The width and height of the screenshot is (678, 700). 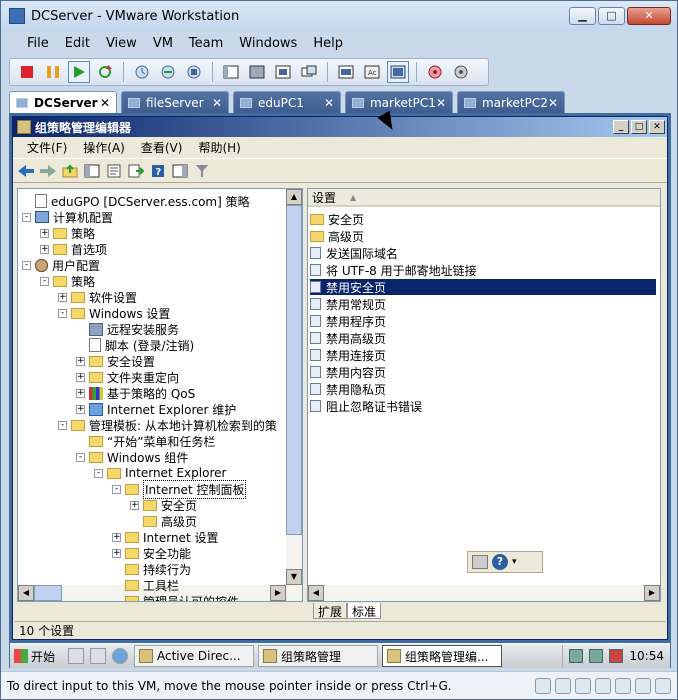 What do you see at coordinates (114, 313) in the screenshot?
I see `tree-node: - Windows 设置` at bounding box center [114, 313].